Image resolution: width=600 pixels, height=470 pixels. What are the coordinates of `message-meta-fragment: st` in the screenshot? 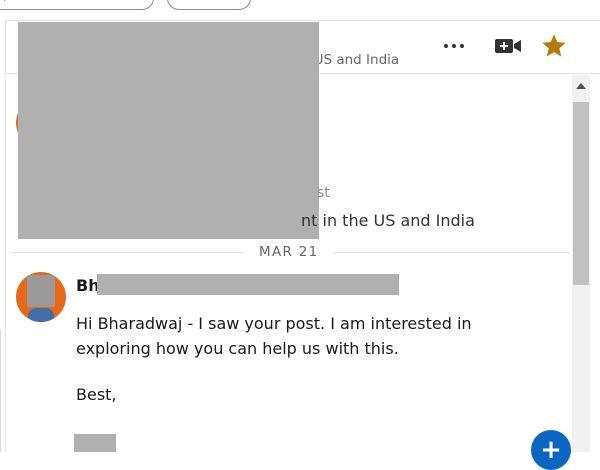 It's located at (323, 193).